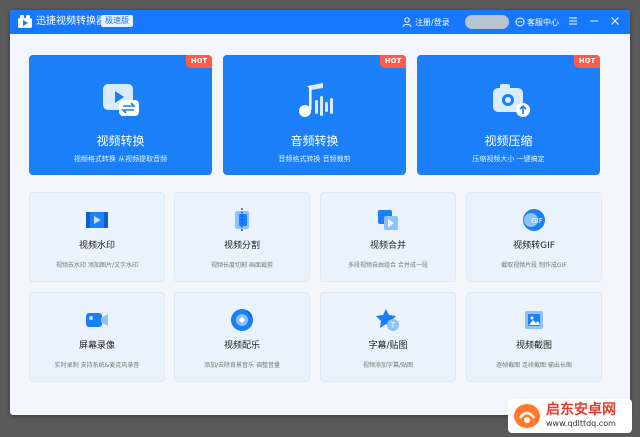 The image size is (640, 437). Describe the element at coordinates (508, 159) in the screenshot. I see `feature-subtitle: 压缩视频大小 一键搞定` at that location.